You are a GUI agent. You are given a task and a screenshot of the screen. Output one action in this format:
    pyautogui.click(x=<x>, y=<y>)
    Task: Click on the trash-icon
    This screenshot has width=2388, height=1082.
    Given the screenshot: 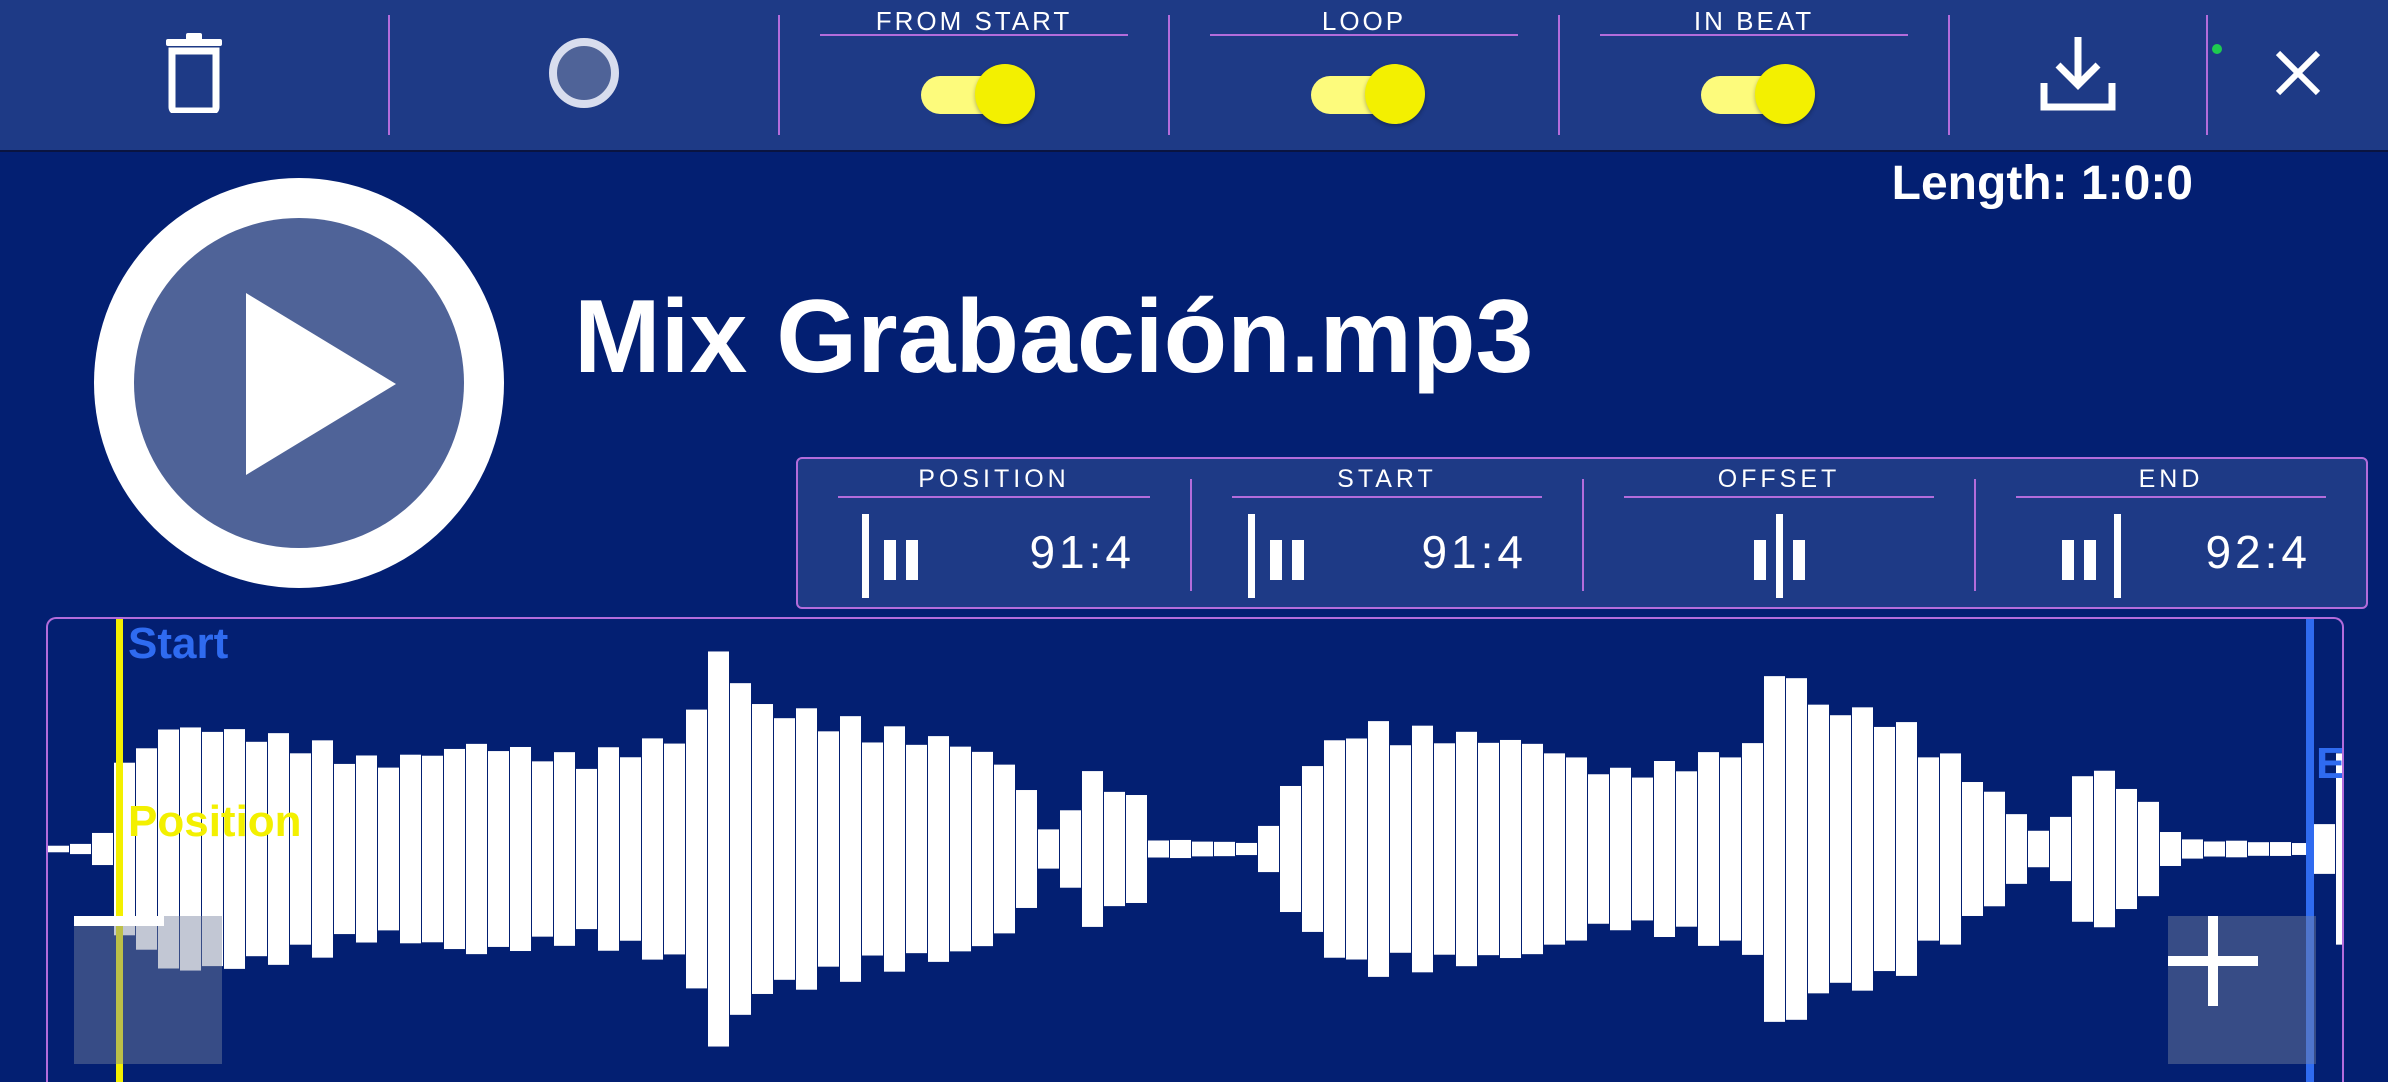 What is the action you would take?
    pyautogui.click(x=194, y=75)
    